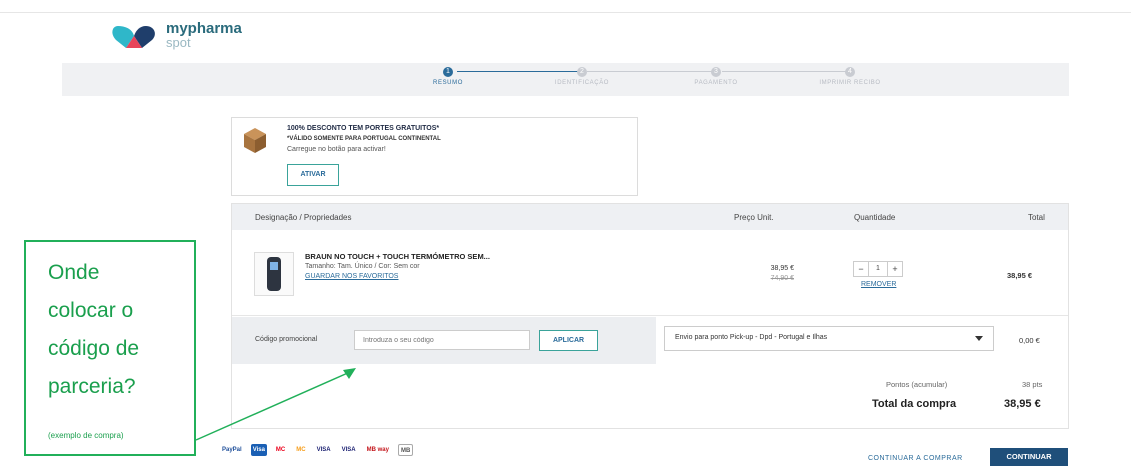 The width and height of the screenshot is (1131, 466). Describe the element at coordinates (582, 83) in the screenshot. I see `step-label: IDENTIFICAÇÃO` at that location.